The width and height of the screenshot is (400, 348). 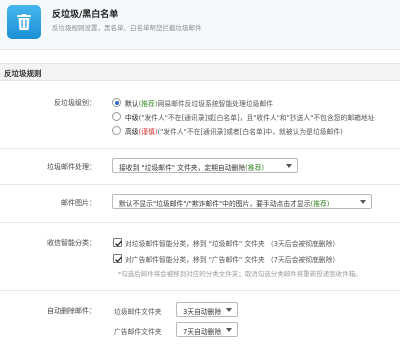 I want to click on page-title: 反垃圾/黑白名单, so click(x=85, y=15).